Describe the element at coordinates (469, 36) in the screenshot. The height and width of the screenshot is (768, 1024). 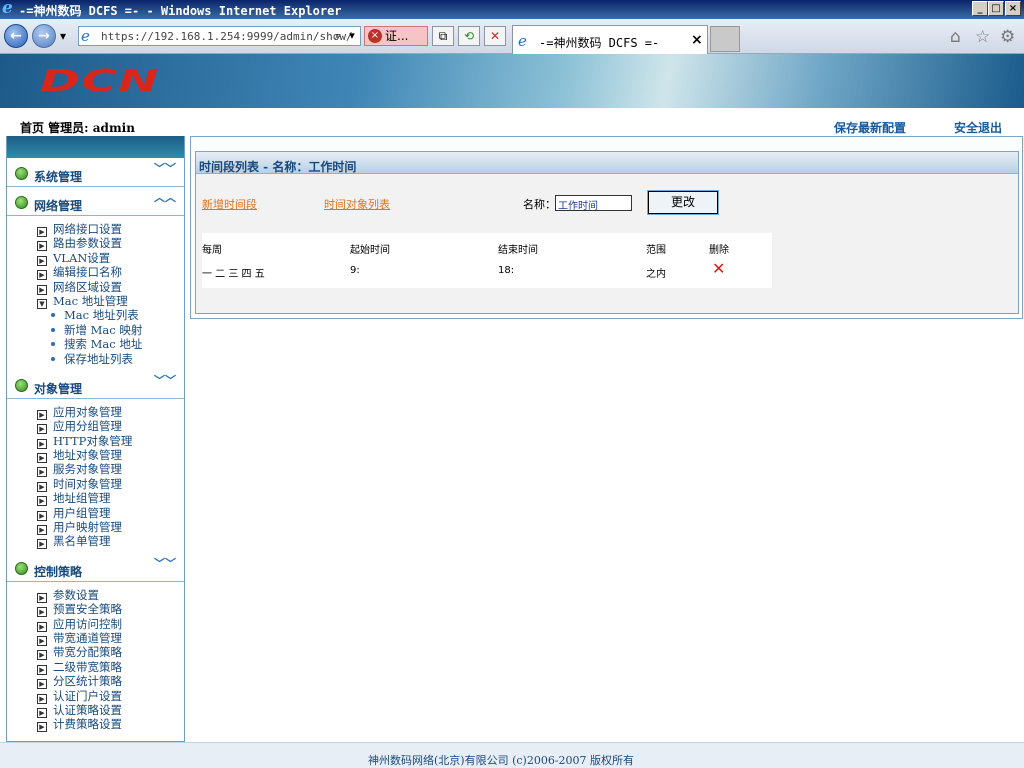
I see `refresh-button: ⟲` at that location.